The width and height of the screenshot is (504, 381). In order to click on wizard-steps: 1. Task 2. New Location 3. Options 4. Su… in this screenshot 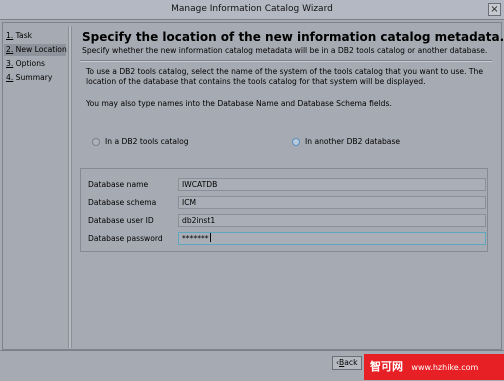, I will do `click(35, 188)`.